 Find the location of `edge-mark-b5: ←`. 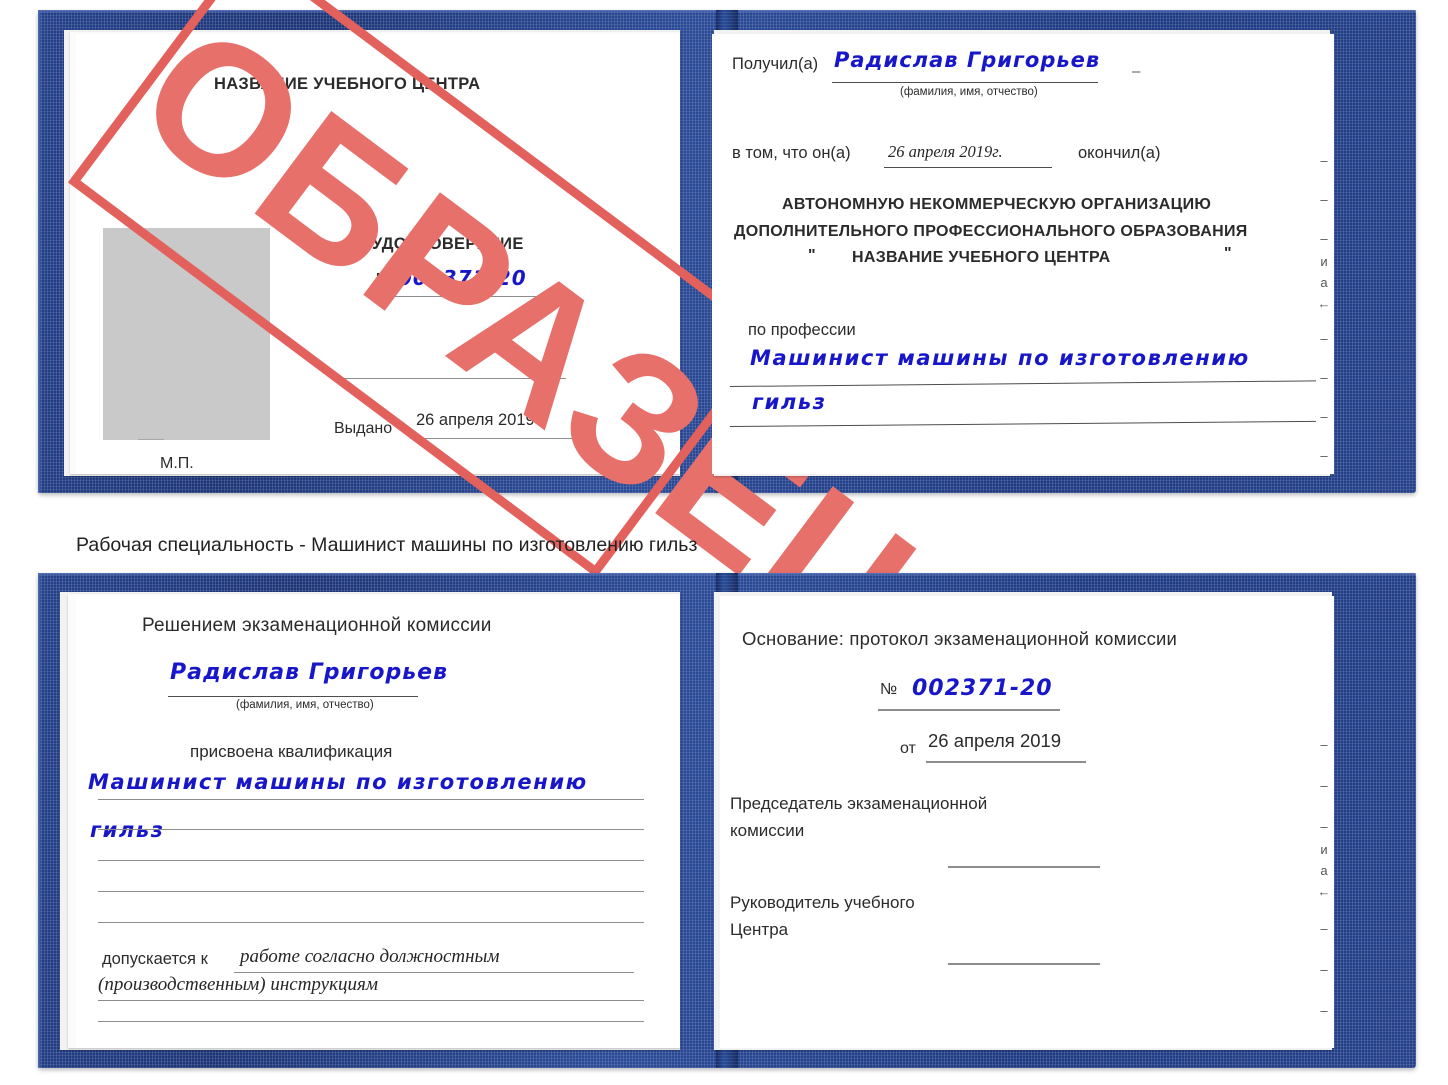

edge-mark-b5: ← is located at coordinates (1324, 891).